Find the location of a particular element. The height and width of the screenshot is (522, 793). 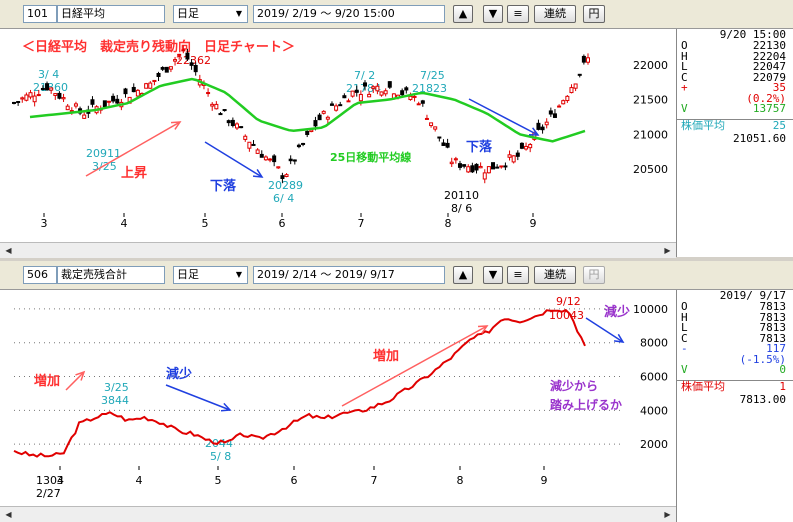

annot-8-6-date: 8/ 6 is located at coordinates (461, 208).